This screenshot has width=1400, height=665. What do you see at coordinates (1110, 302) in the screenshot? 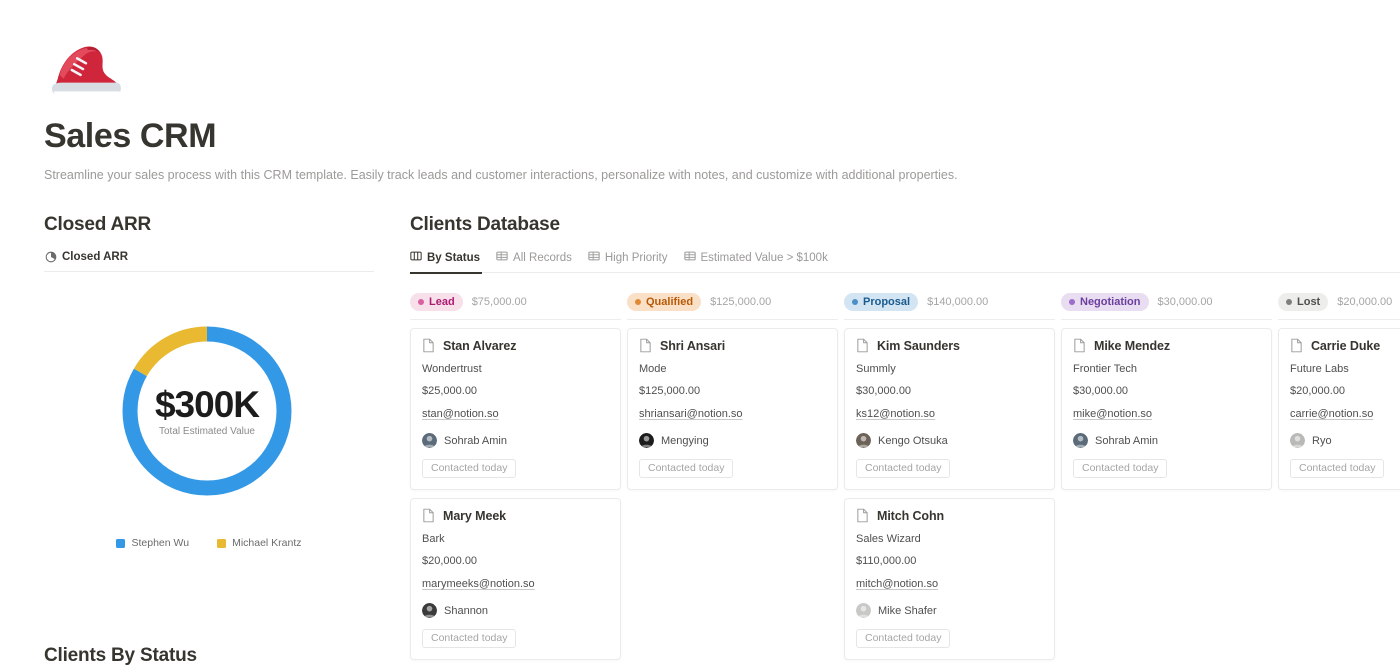
I see `status-label: Negotiation` at bounding box center [1110, 302].